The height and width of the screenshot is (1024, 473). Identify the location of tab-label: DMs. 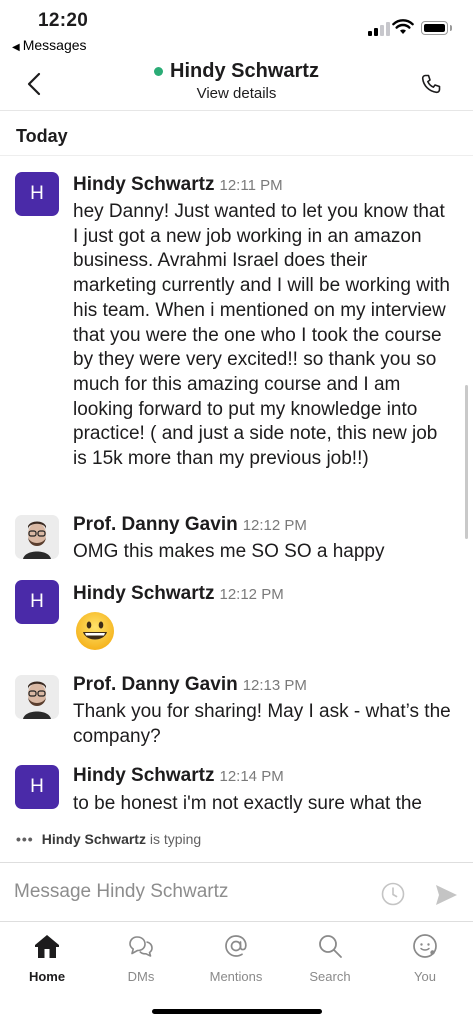
(141, 976).